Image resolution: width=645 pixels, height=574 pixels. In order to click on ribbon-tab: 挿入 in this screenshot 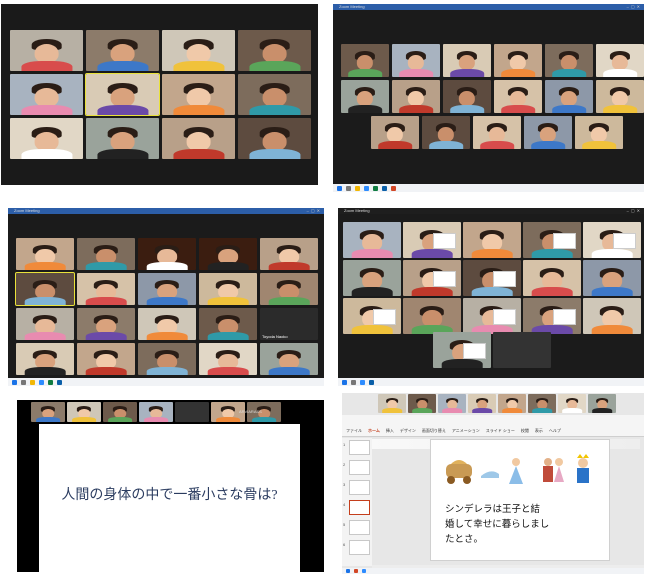, I will do `click(390, 431)`.